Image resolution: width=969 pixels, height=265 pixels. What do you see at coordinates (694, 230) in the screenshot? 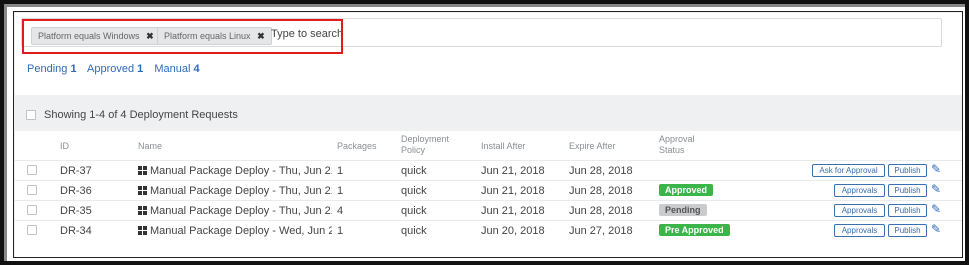
I see `status-badge: Pre Approved` at bounding box center [694, 230].